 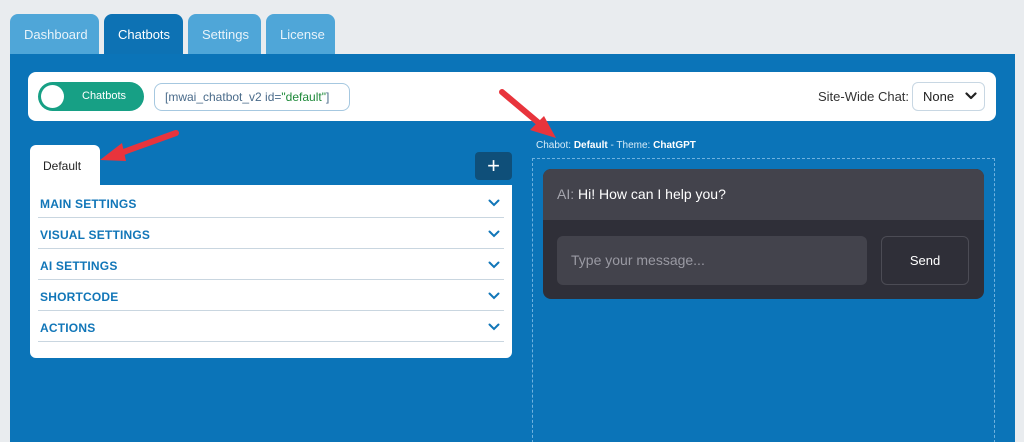 I want to click on toggle-label: Chatbots, so click(x=104, y=96).